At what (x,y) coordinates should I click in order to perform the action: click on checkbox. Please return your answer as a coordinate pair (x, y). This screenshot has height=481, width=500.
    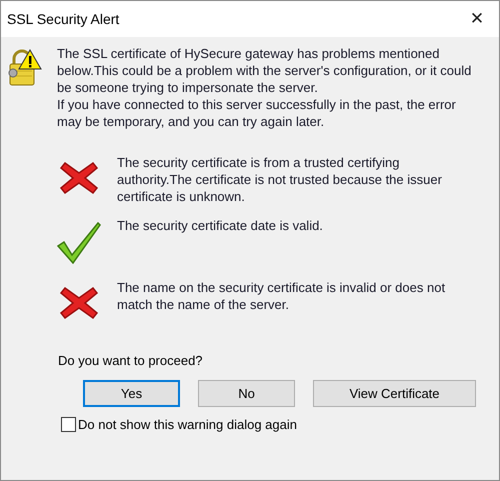
    Looking at the image, I should click on (68, 424).